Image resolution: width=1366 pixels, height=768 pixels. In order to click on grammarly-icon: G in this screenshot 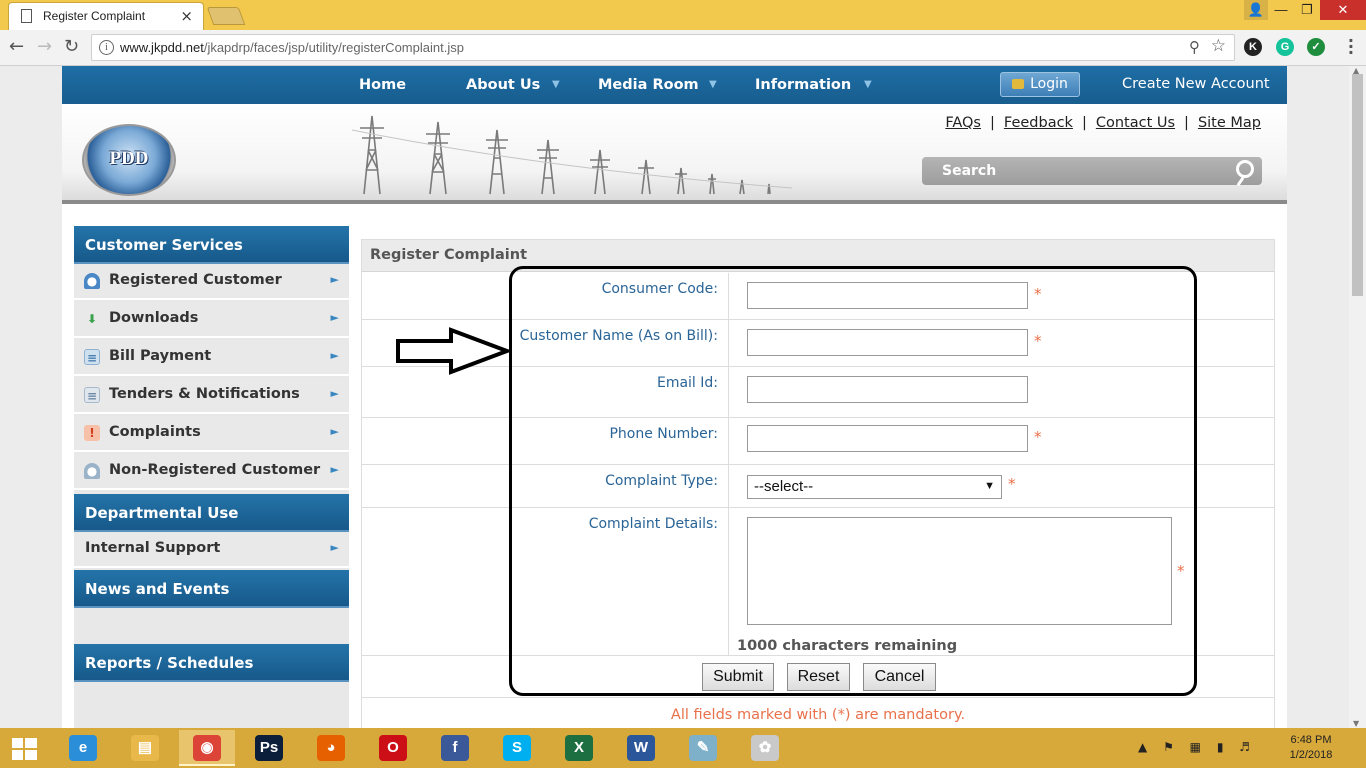, I will do `click(1285, 47)`.